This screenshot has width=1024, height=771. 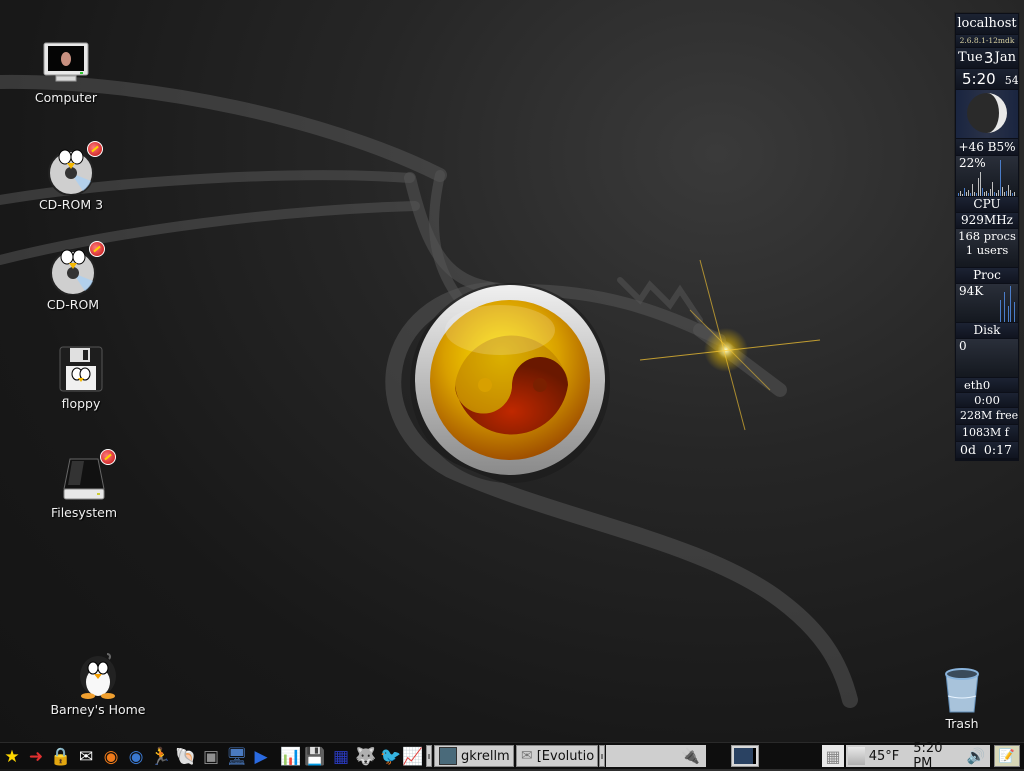 I want to click on computer-icon, so click(x=66, y=64).